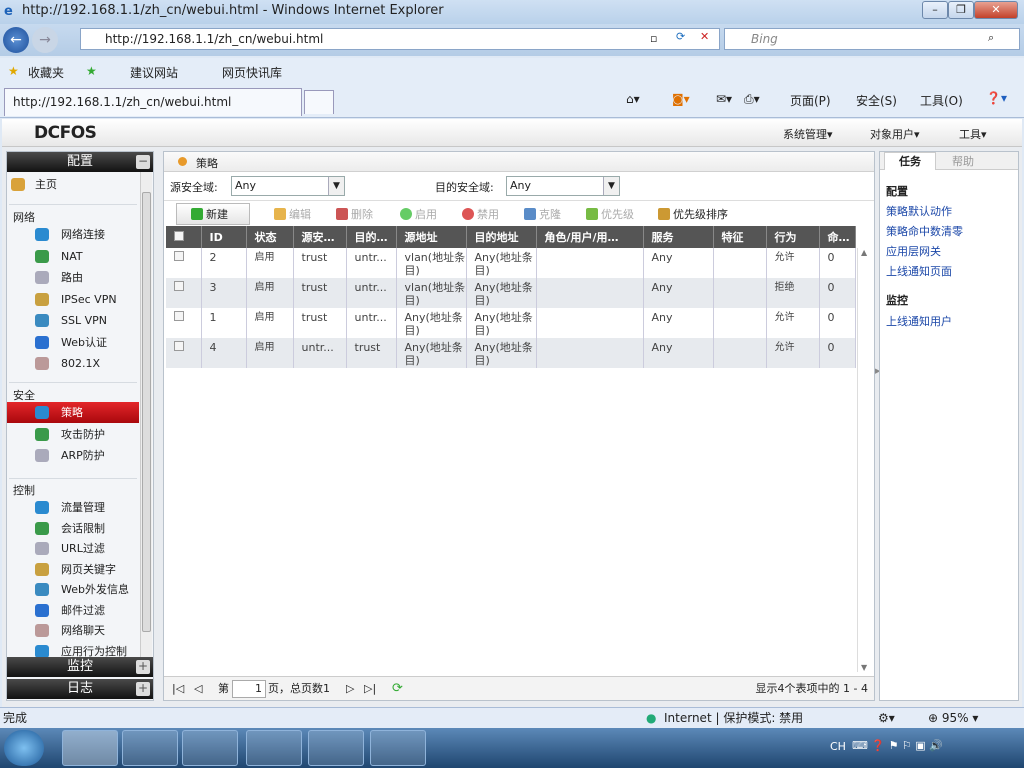  I want to click on dst-zone-select: Any ▼, so click(563, 186).